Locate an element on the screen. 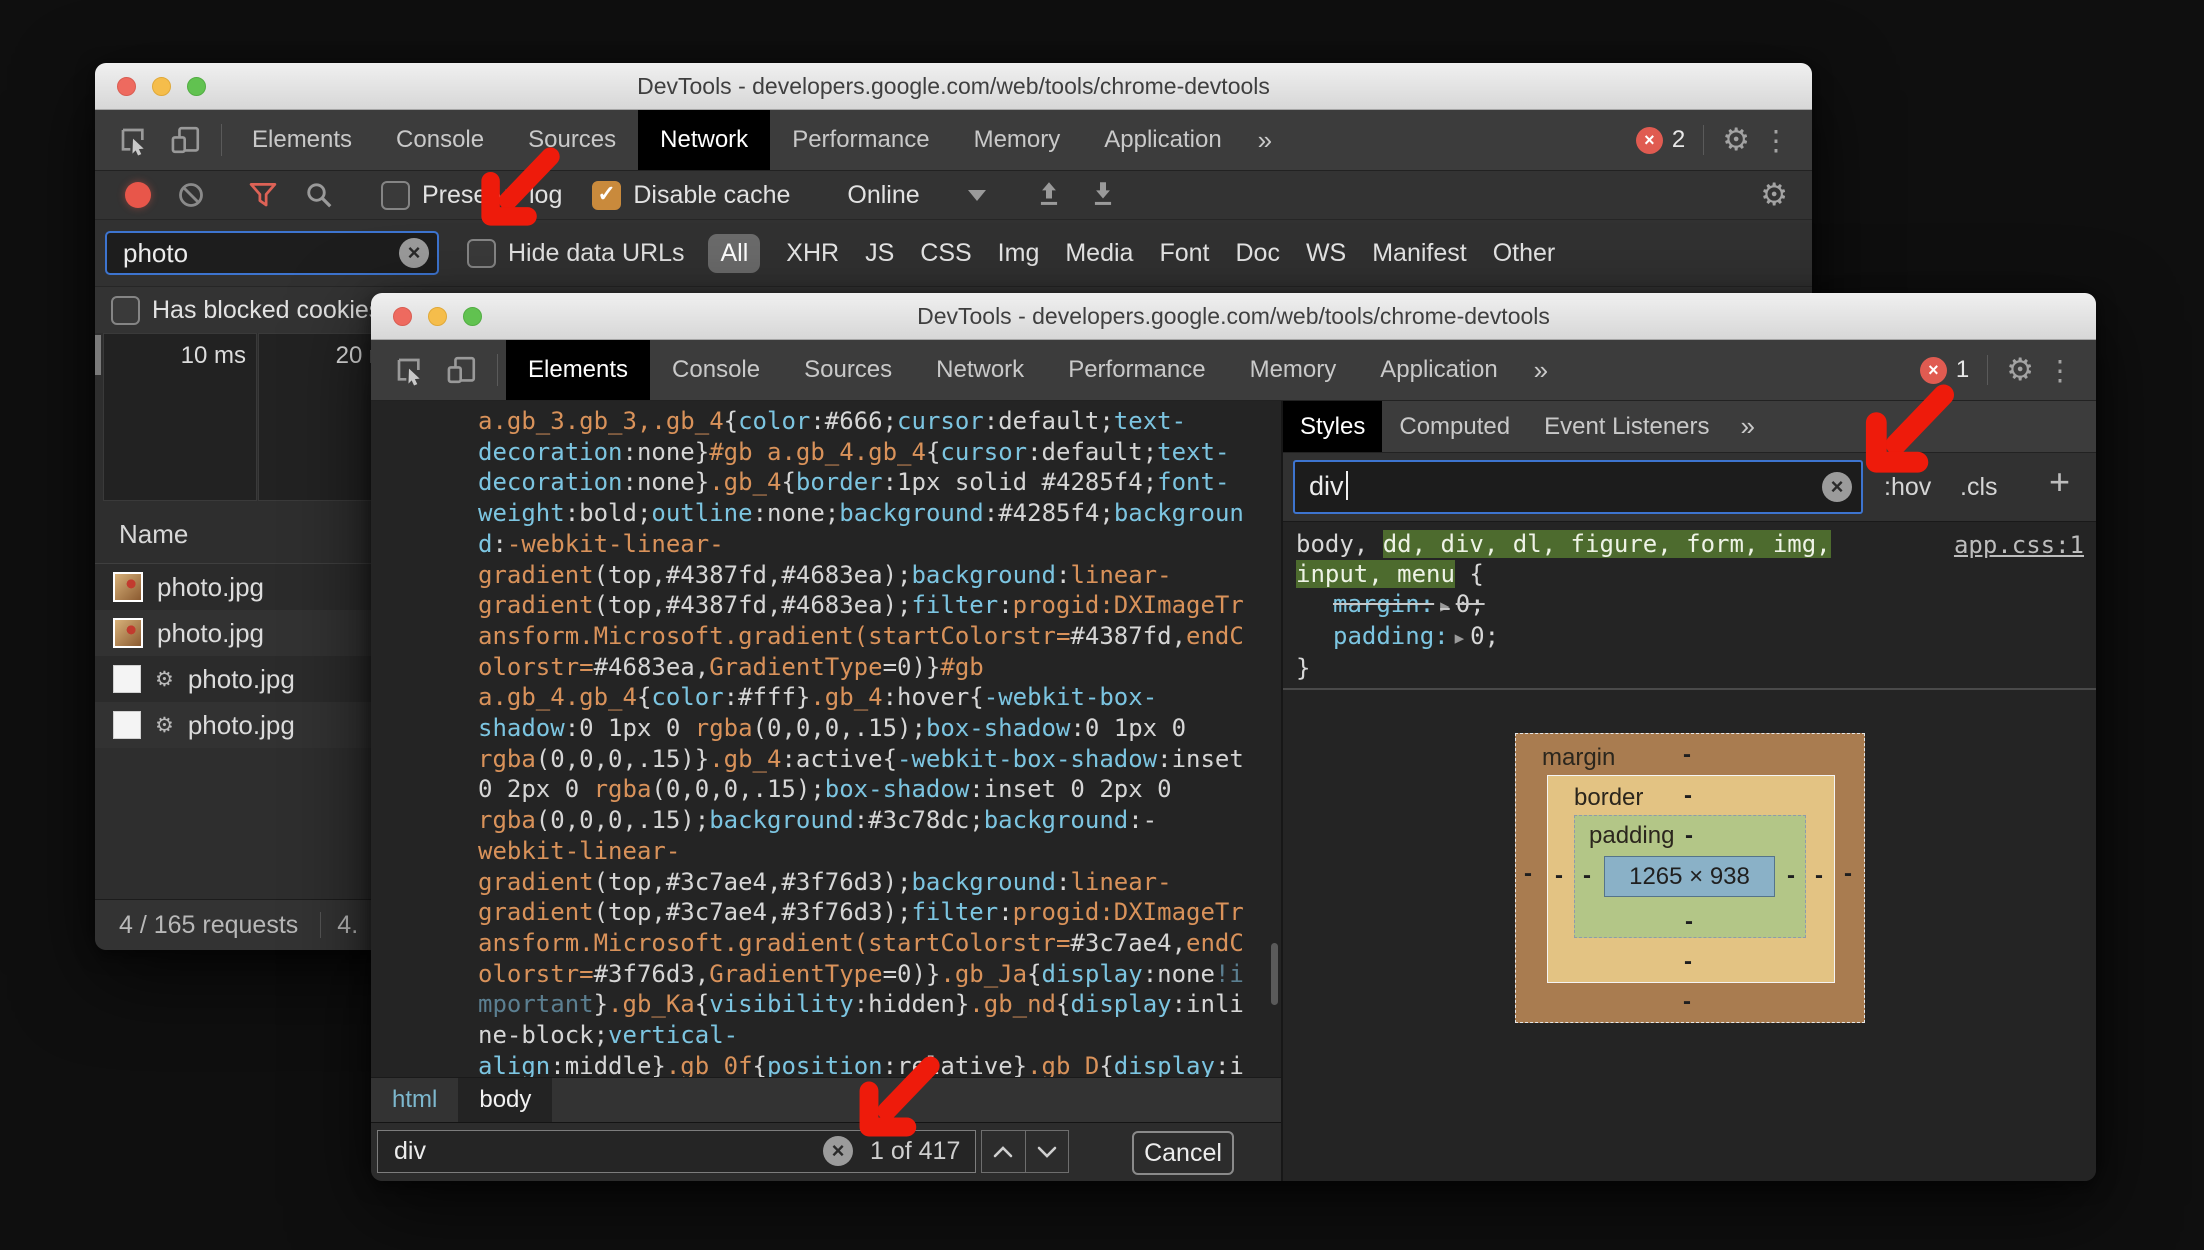 Image resolution: width=2204 pixels, height=1250 pixels. margin-right-value: - is located at coordinates (1848, 874).